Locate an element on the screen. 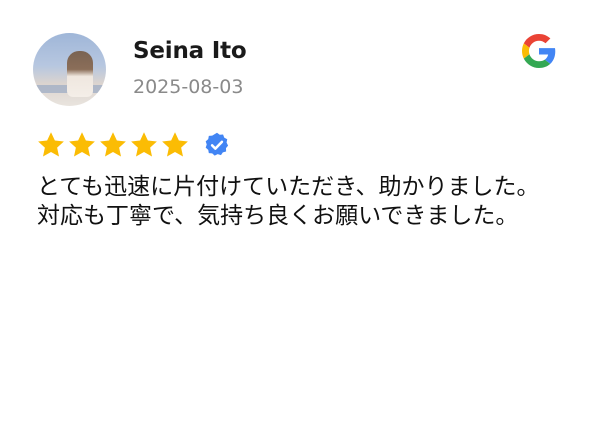 This screenshot has width=589, height=442. star-rating is located at coordinates (133, 145).